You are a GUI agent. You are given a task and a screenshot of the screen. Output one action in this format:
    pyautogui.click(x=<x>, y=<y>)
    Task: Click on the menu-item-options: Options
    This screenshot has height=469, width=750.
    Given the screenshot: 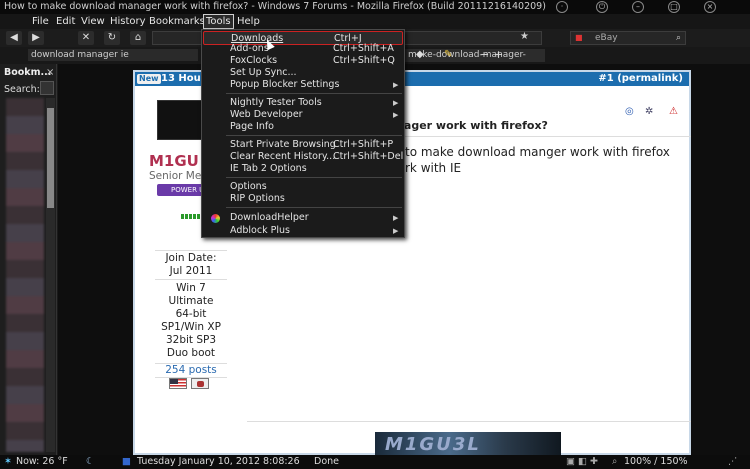 What is the action you would take?
    pyautogui.click(x=303, y=187)
    